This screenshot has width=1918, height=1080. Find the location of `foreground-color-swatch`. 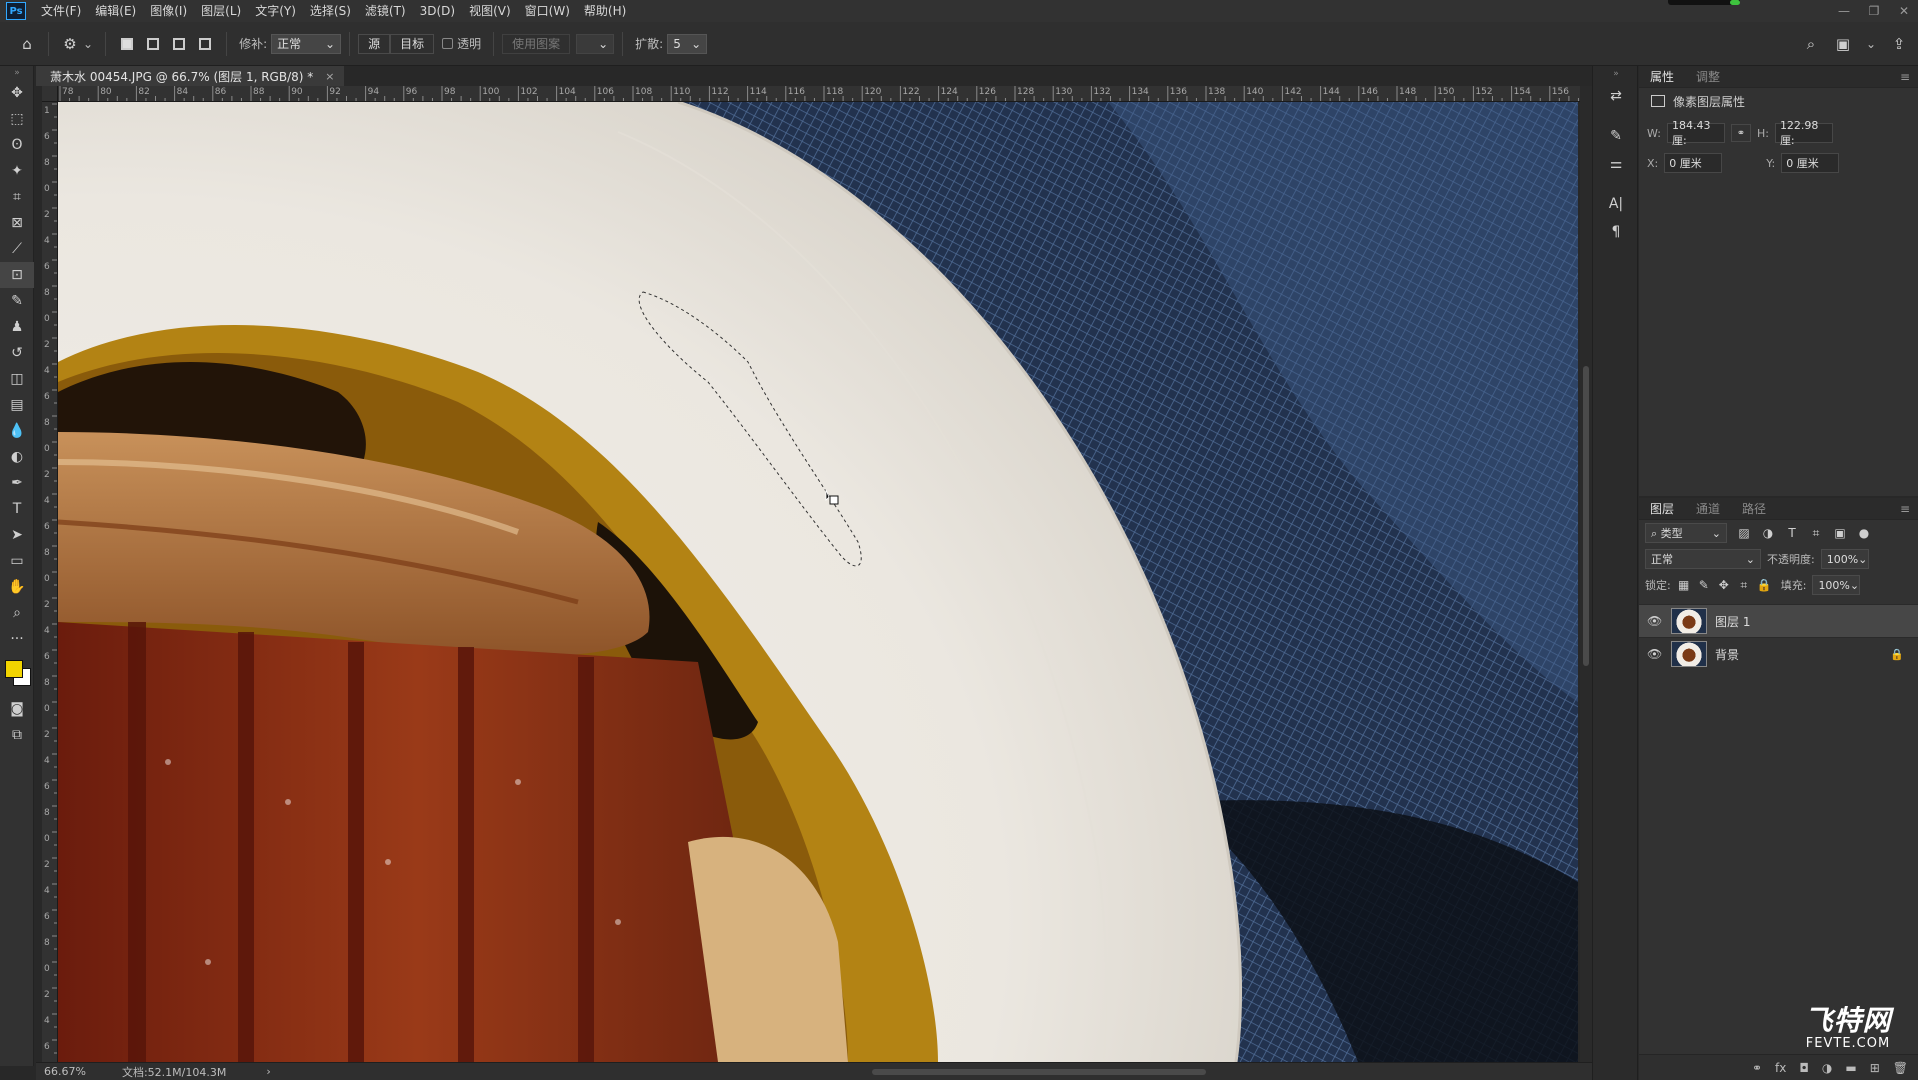

foreground-color-swatch is located at coordinates (14, 669).